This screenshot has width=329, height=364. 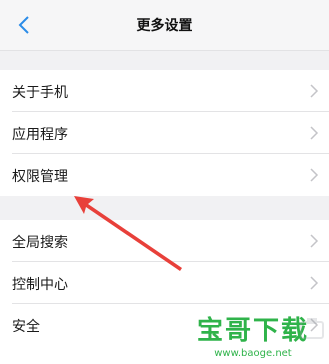 I want to click on menu-item-label: 应用程序, so click(x=40, y=135).